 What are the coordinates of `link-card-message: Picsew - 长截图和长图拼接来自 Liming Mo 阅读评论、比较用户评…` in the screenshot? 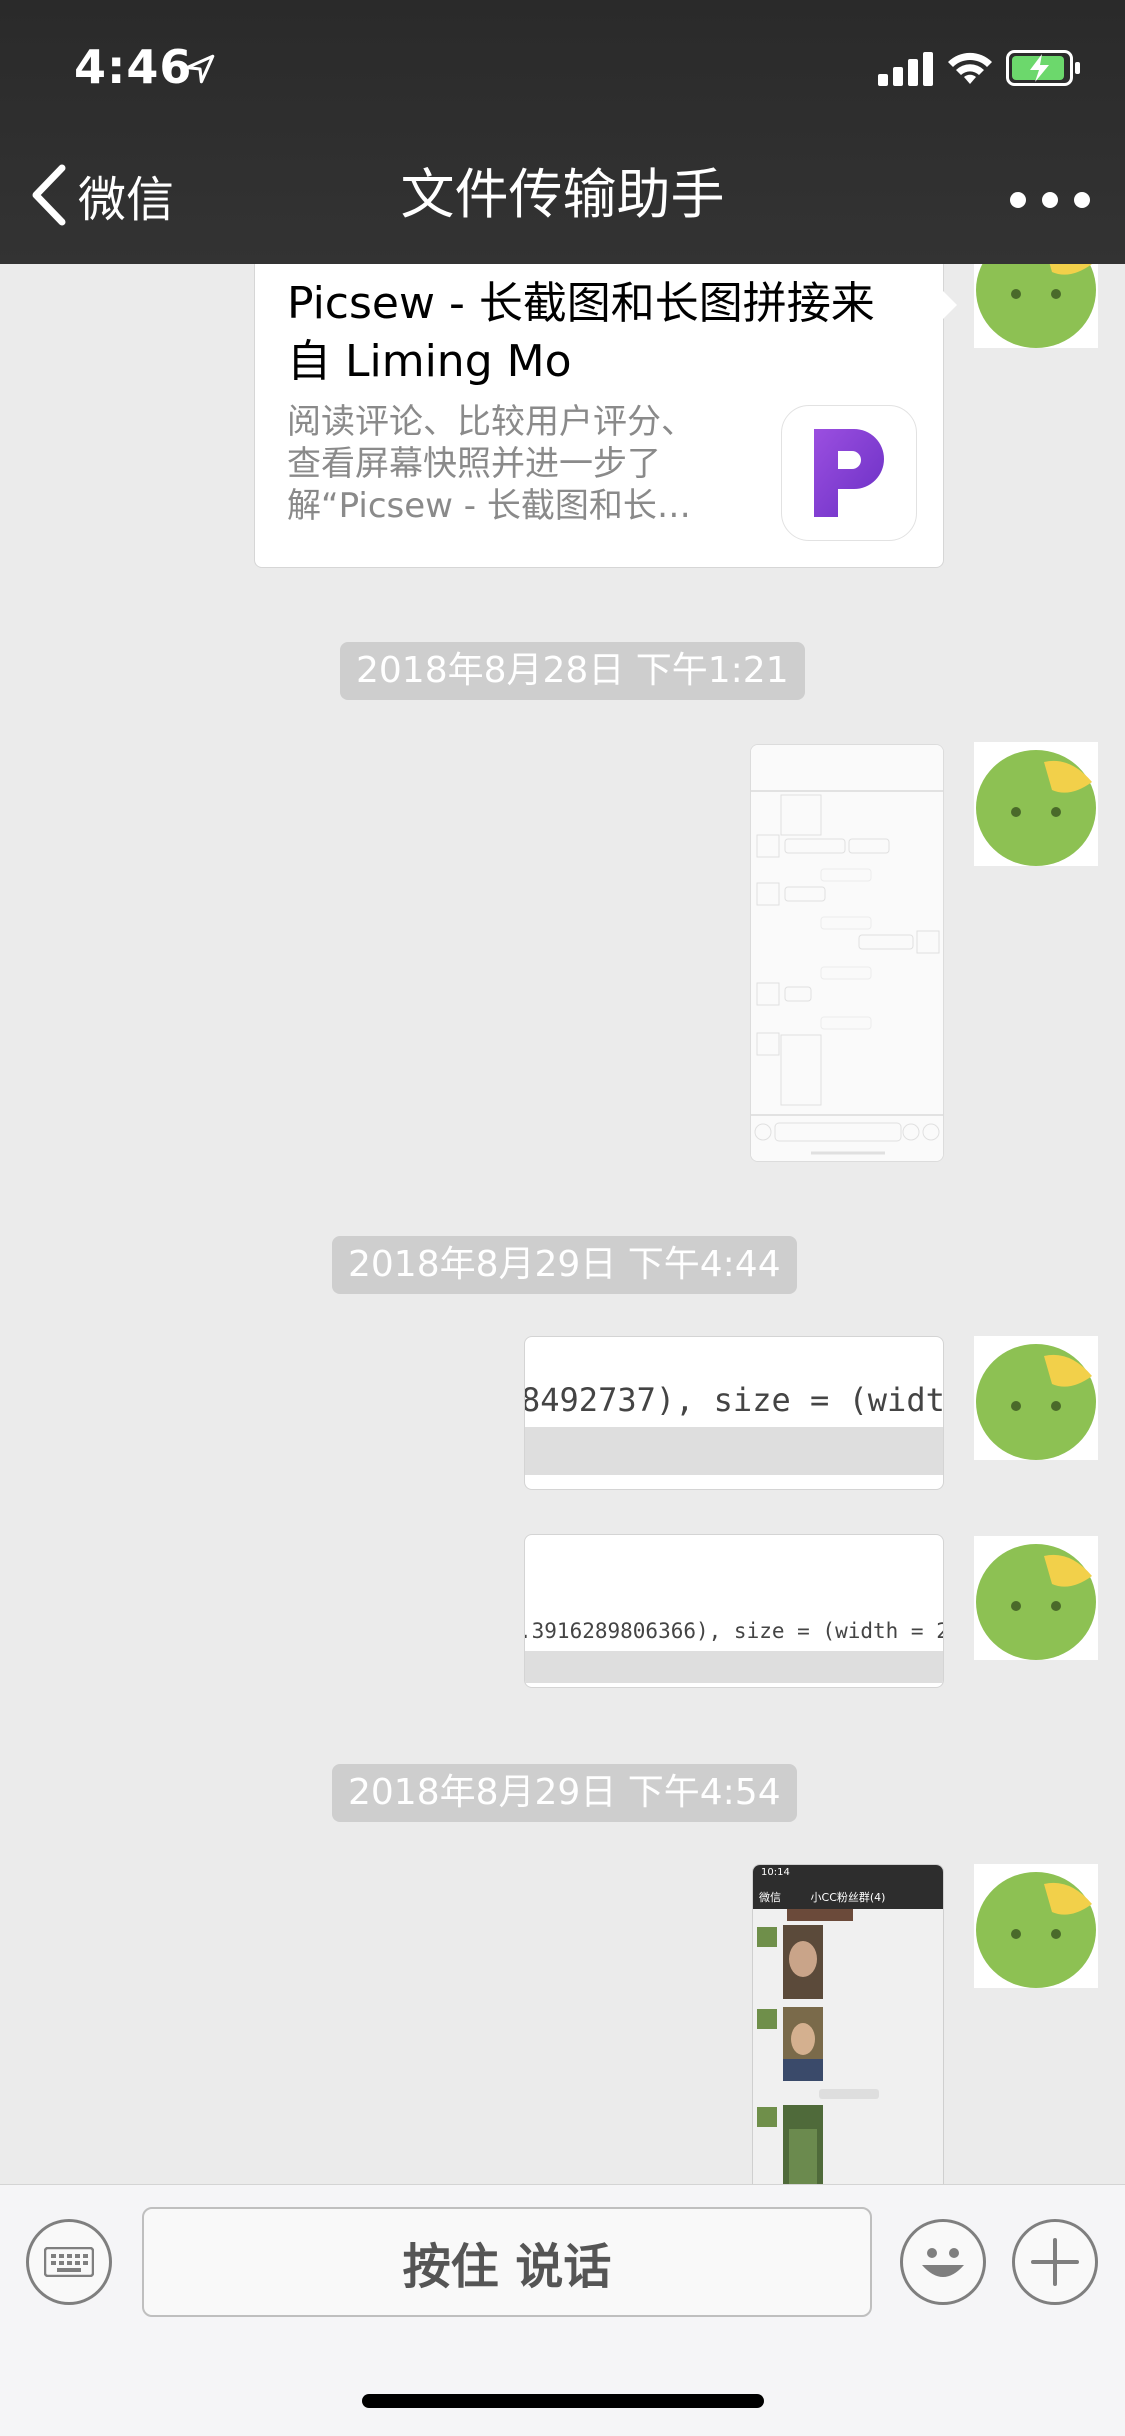 It's located at (605, 416).